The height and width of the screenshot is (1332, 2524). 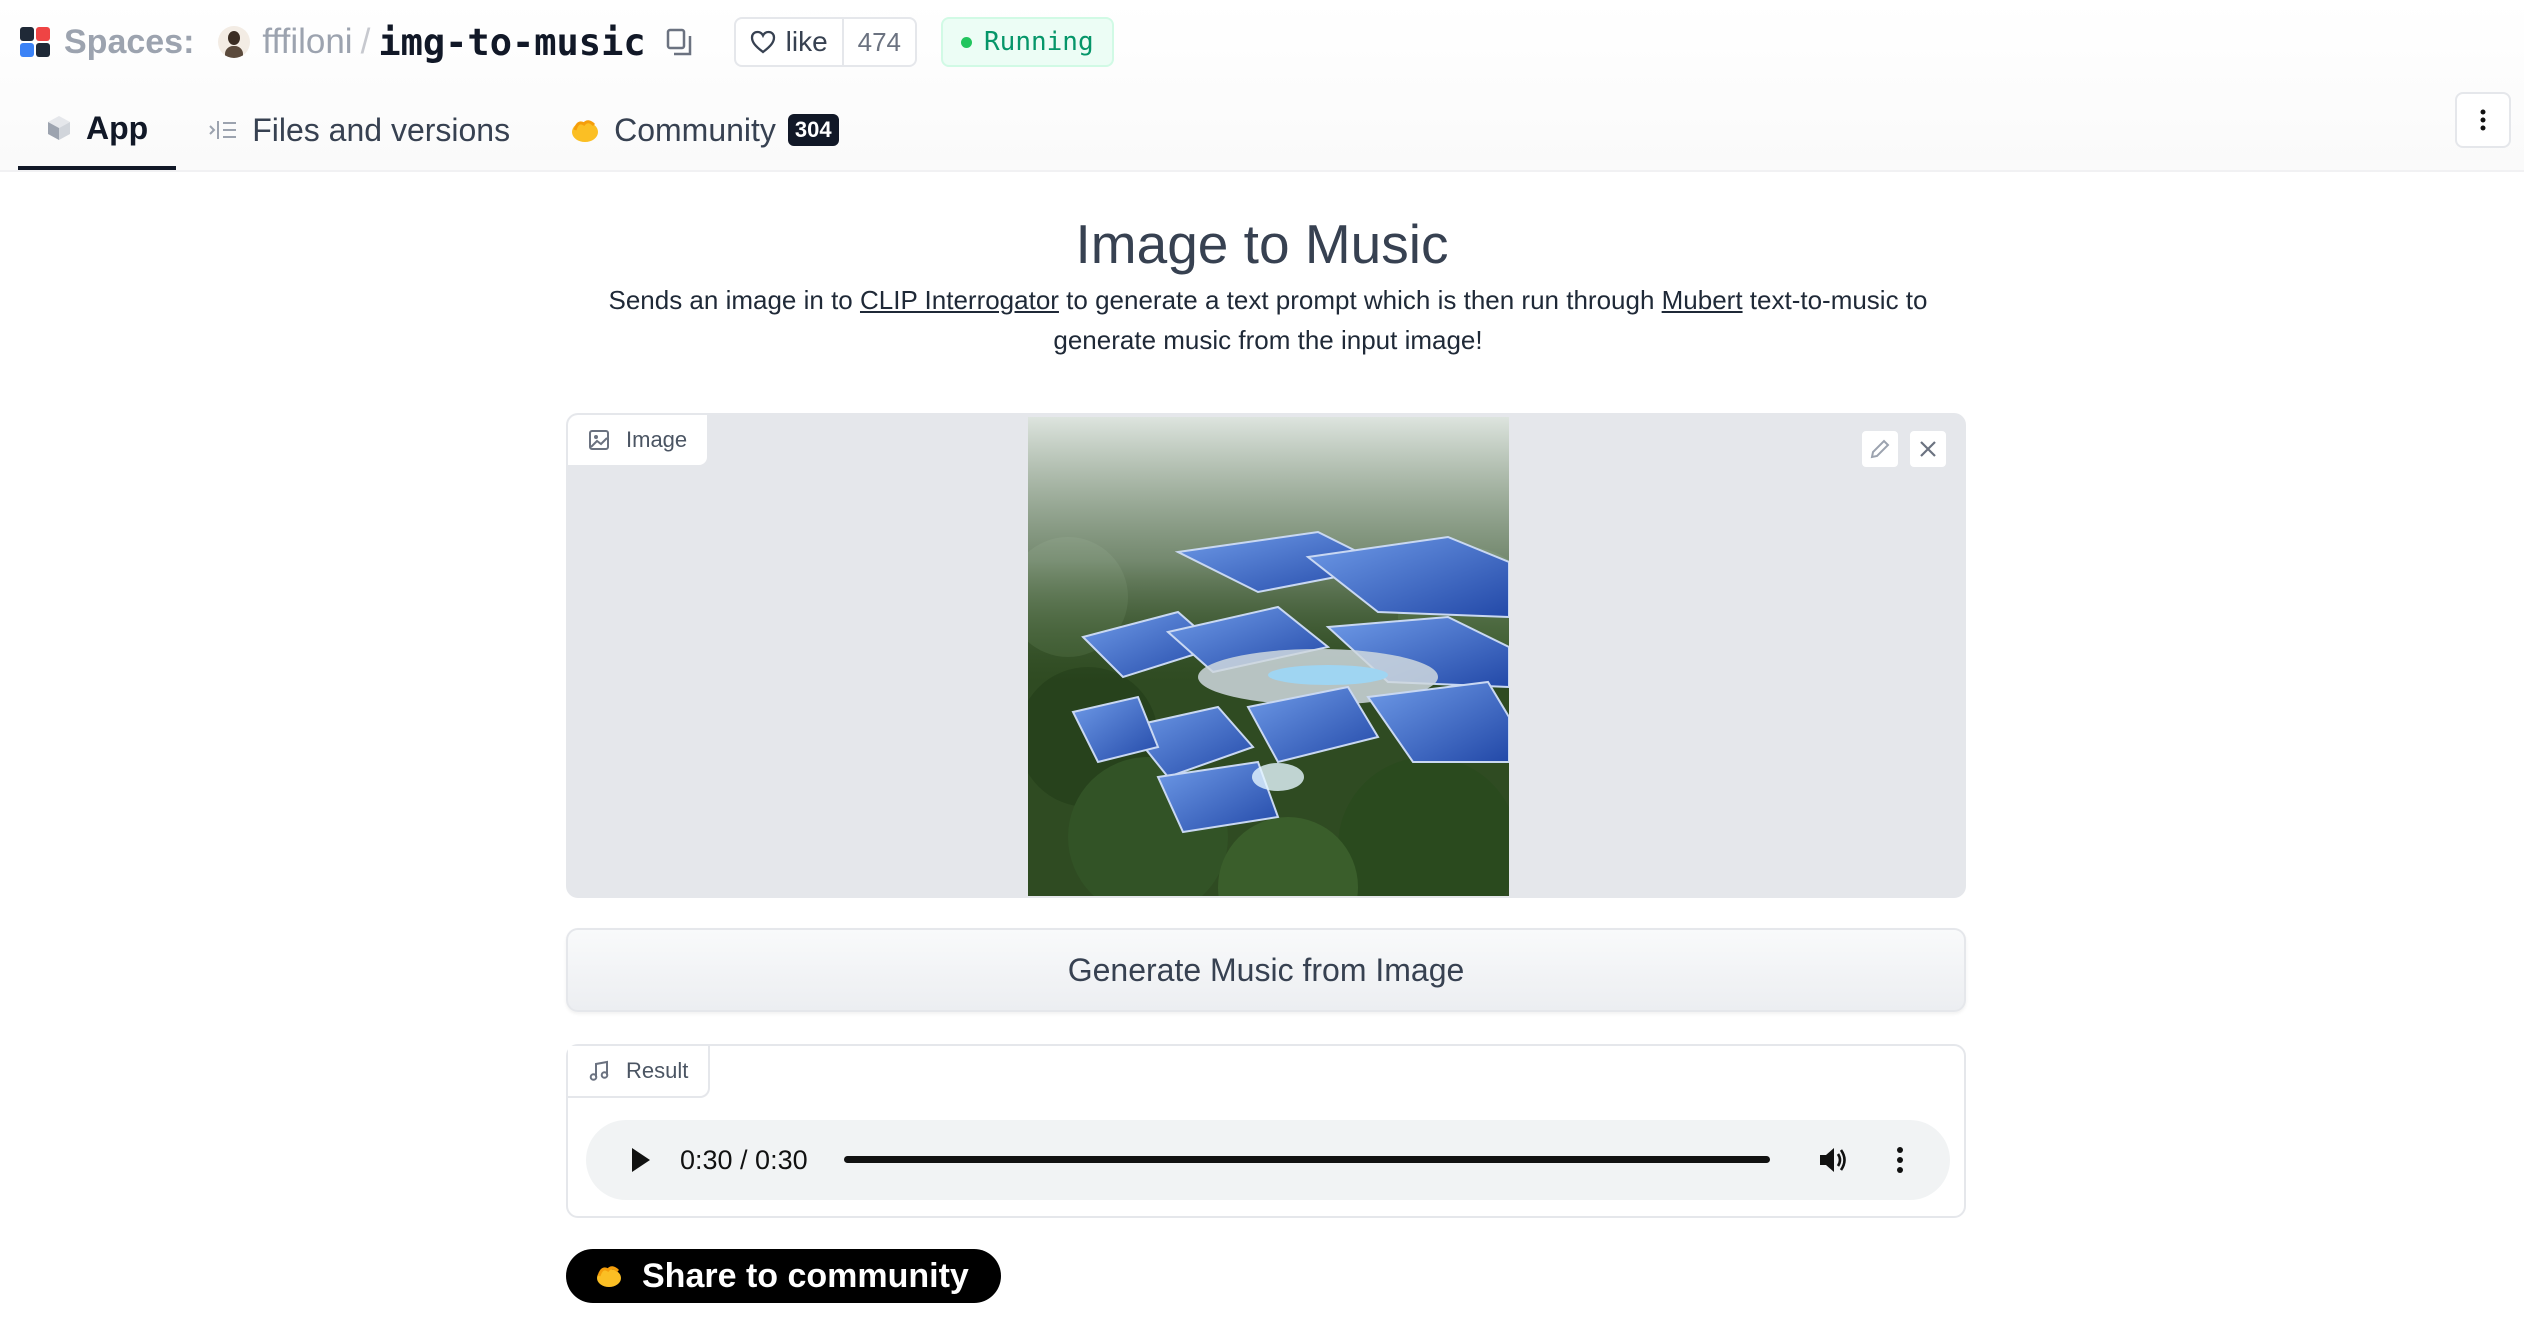 I want to click on volume-icon, so click(x=1833, y=1160).